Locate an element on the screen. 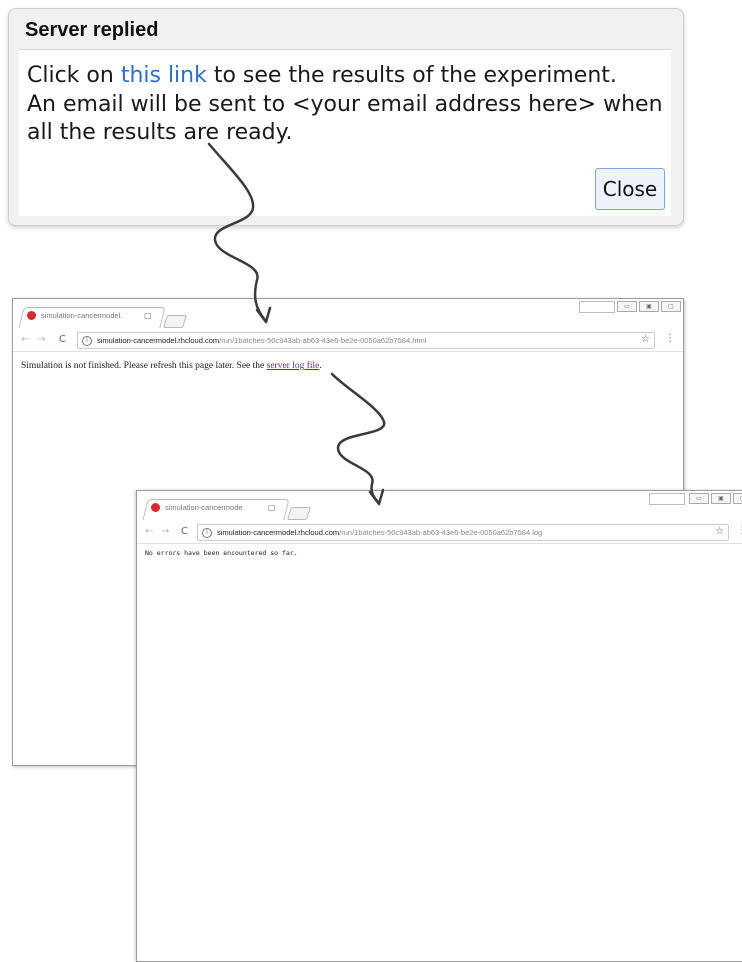  tab-content: simulation-cancermodel. ▢ is located at coordinates (89, 315).